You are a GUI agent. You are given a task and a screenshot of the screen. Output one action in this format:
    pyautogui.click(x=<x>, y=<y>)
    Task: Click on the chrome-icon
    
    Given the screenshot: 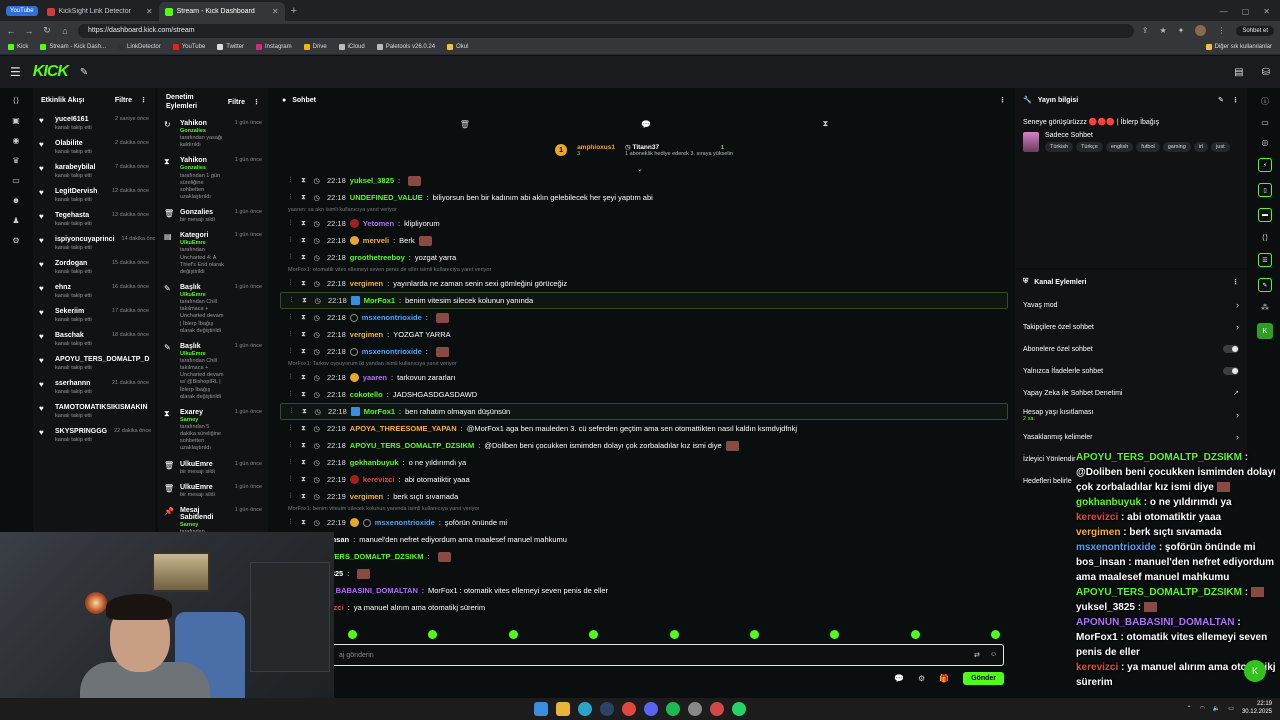 What is the action you would take?
    pyautogui.click(x=629, y=709)
    